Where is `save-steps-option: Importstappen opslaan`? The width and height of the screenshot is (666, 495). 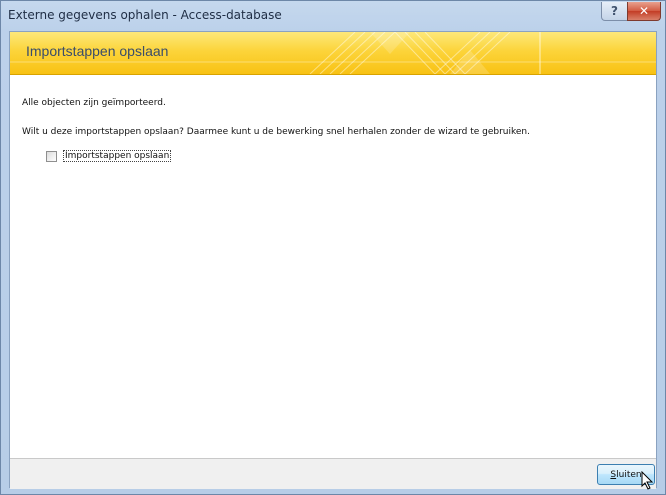 save-steps-option: Importstappen opslaan is located at coordinates (109, 156).